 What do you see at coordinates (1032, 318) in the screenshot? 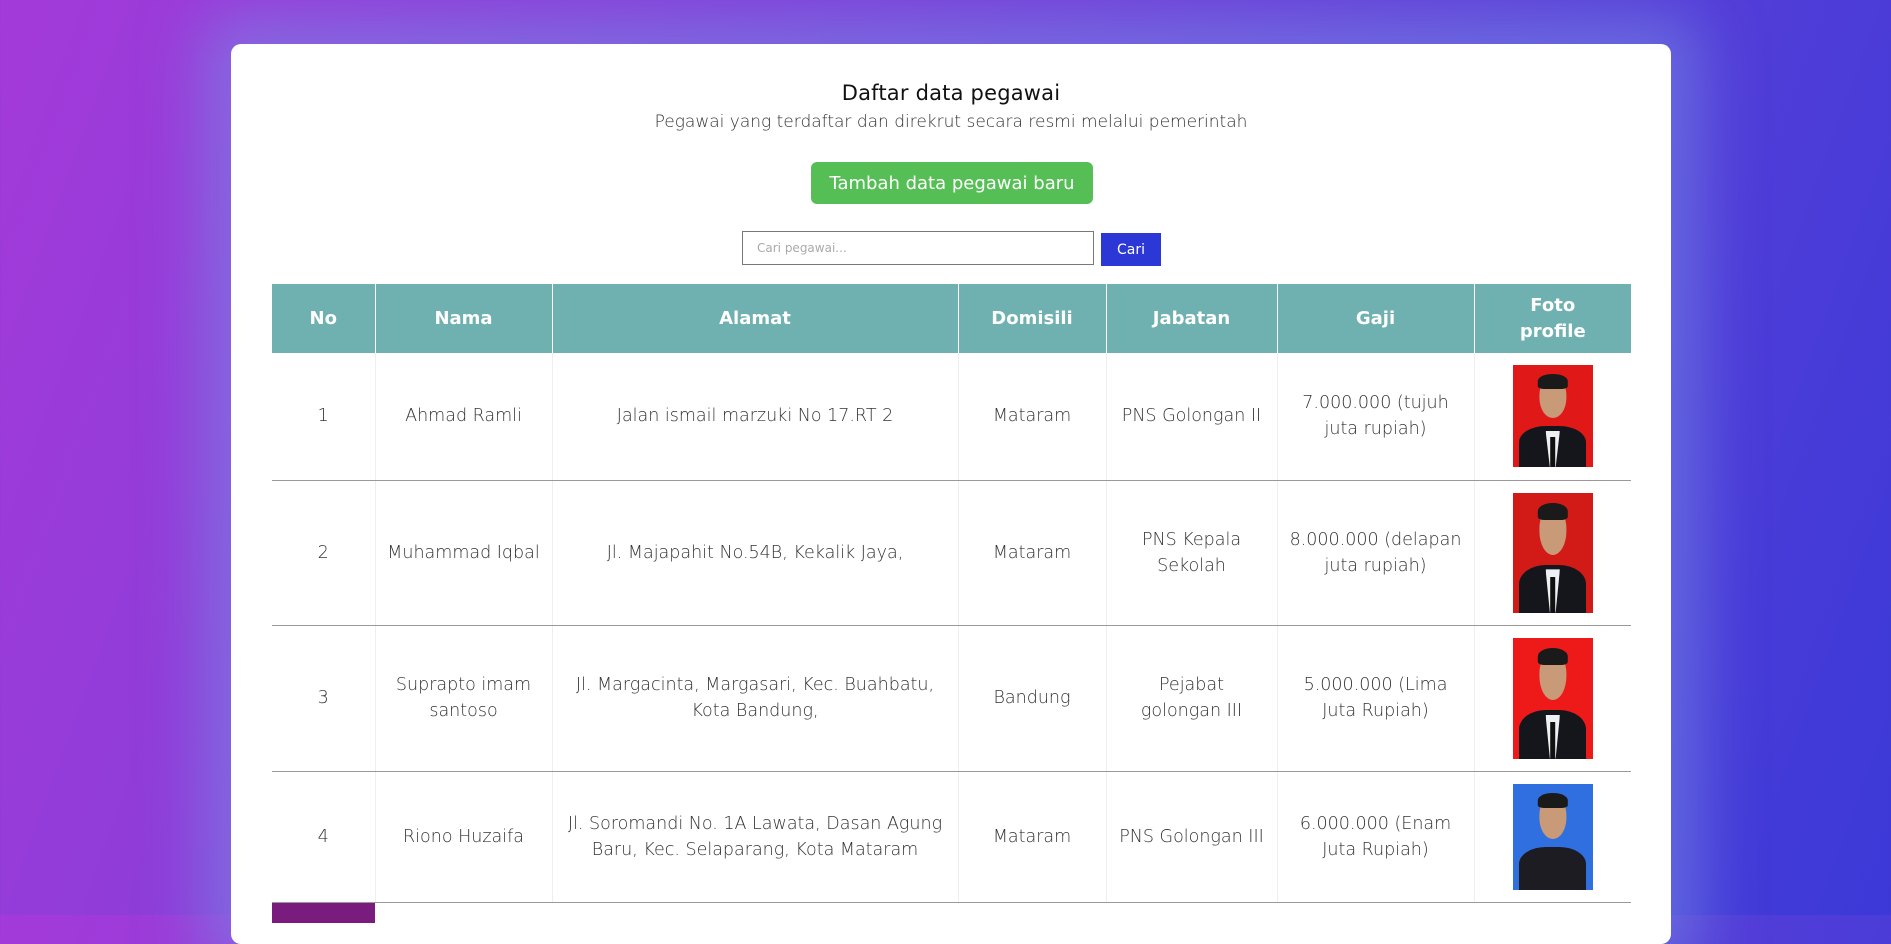
I see `column-header-domisili: Domisili` at bounding box center [1032, 318].